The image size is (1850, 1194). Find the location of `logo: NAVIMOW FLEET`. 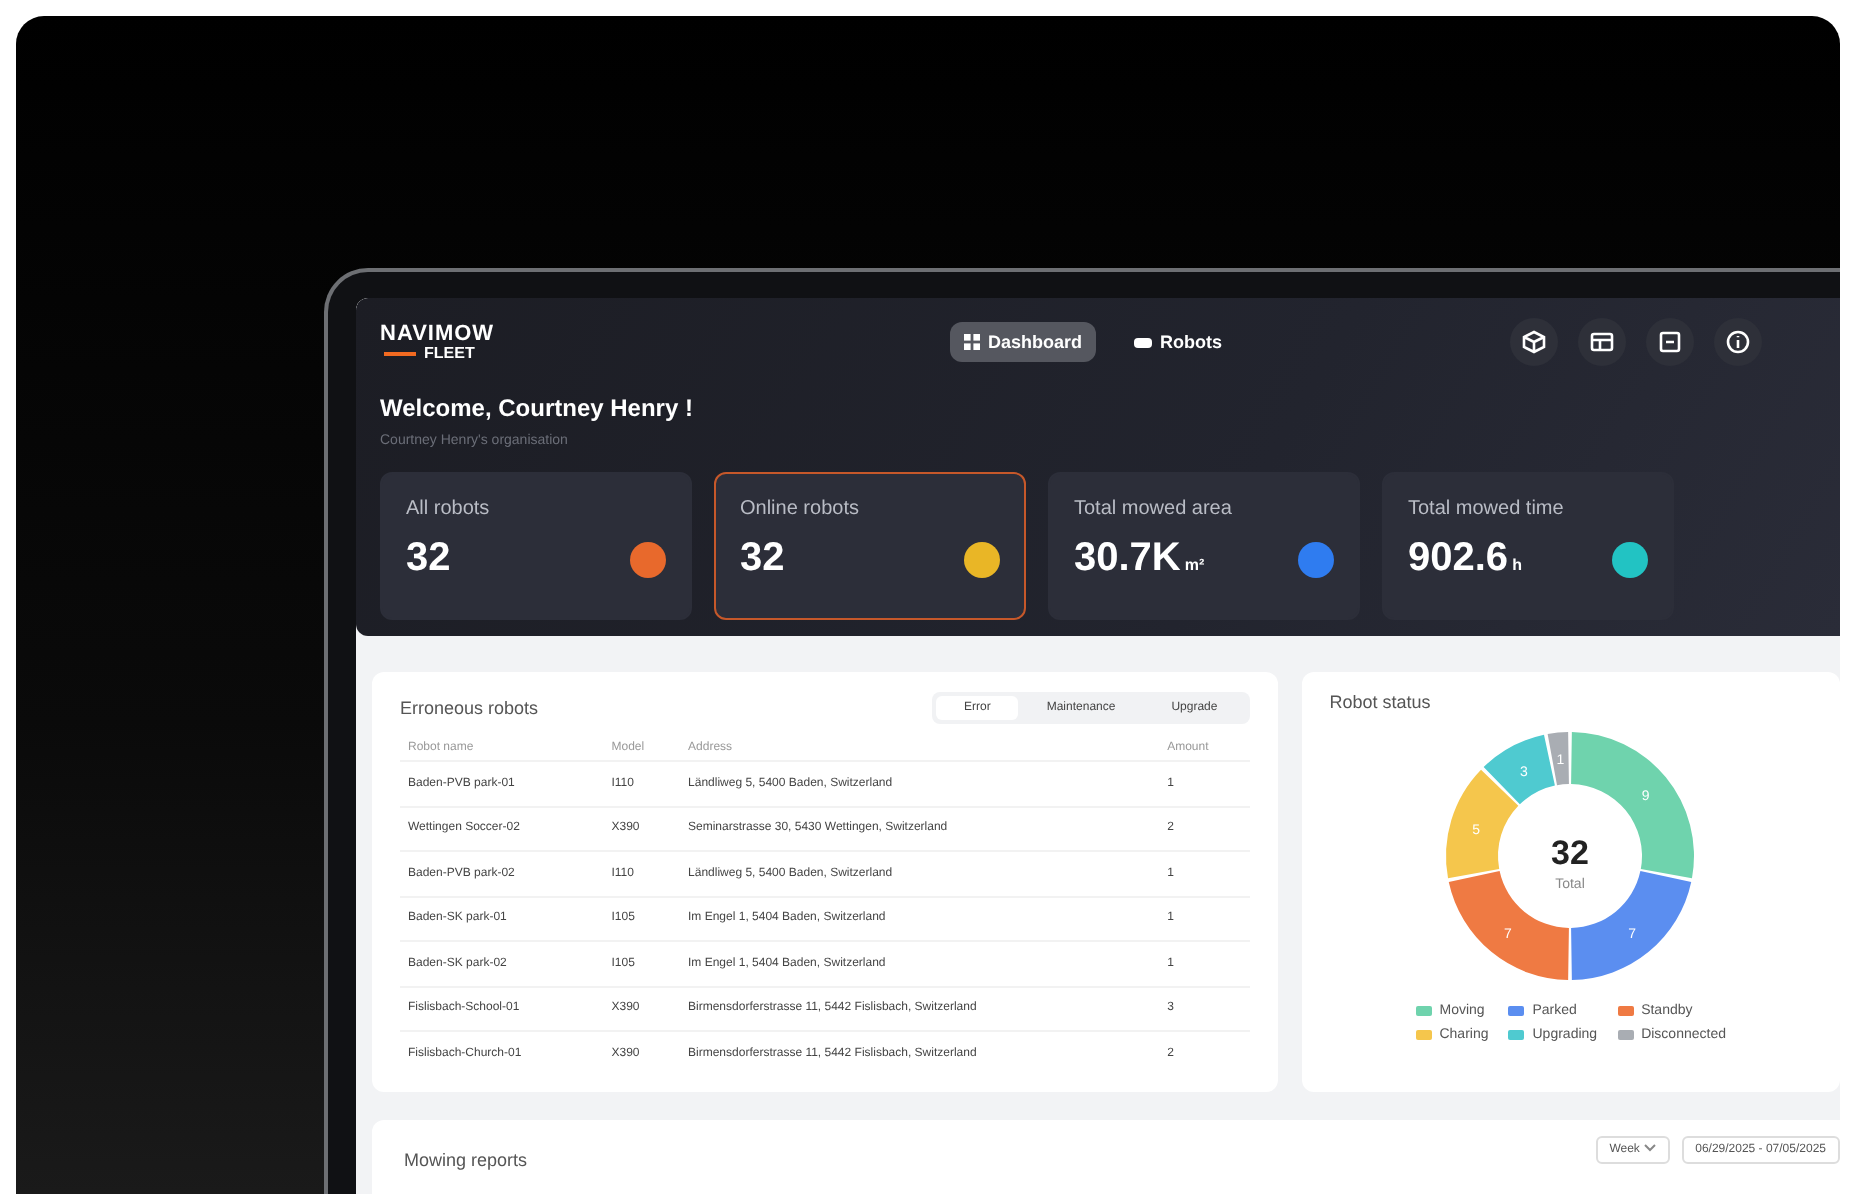

logo: NAVIMOW FLEET is located at coordinates (438, 342).